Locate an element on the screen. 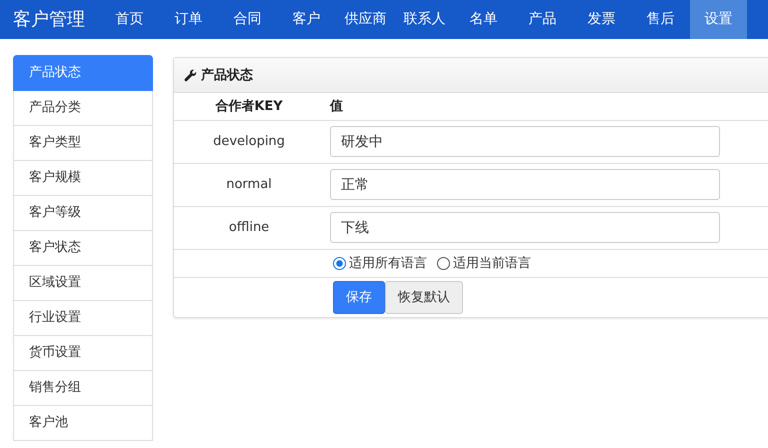 This screenshot has width=768, height=448. nav-item: 产品 is located at coordinates (542, 19).